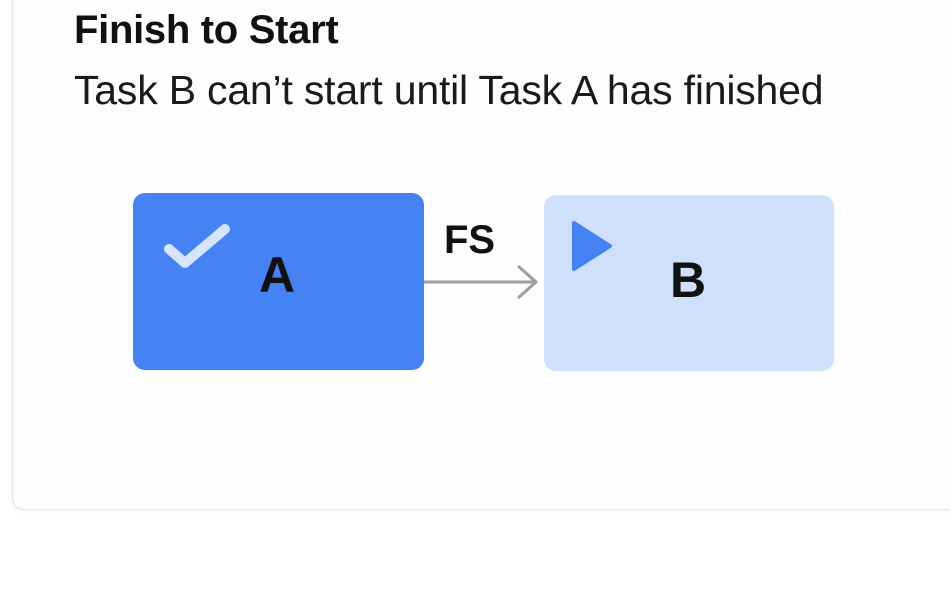  Describe the element at coordinates (197, 246) in the screenshot. I see `check-icon` at that location.